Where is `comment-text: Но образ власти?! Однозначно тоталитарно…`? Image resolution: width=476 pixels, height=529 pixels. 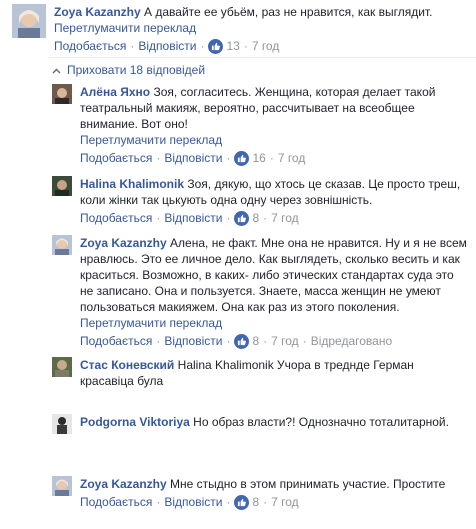 comment-text: Но образ власти?! Однозначно тоталитарно… is located at coordinates (321, 422).